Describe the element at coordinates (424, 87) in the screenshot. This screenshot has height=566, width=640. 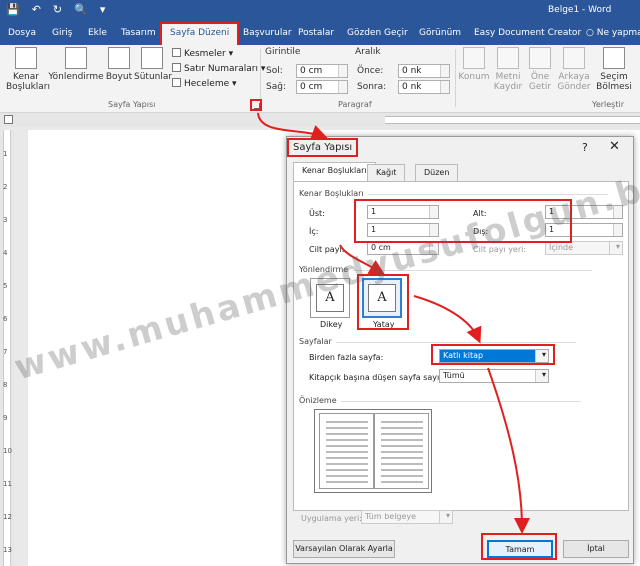
I see `spacing-after-spinner: 0 nk` at that location.